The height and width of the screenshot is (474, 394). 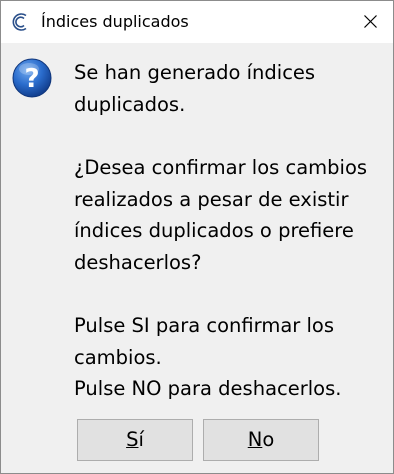 I want to click on message-paragraph: Se han generado índices duplicados., so click(x=195, y=88).